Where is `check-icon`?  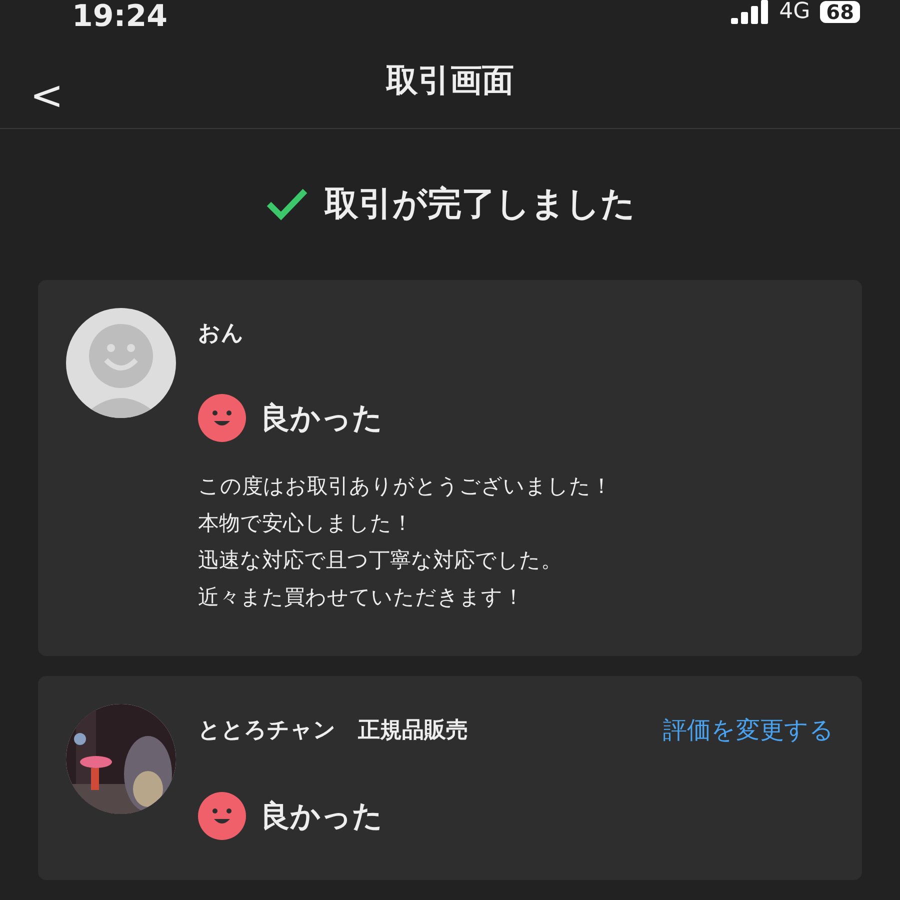 check-icon is located at coordinates (286, 204).